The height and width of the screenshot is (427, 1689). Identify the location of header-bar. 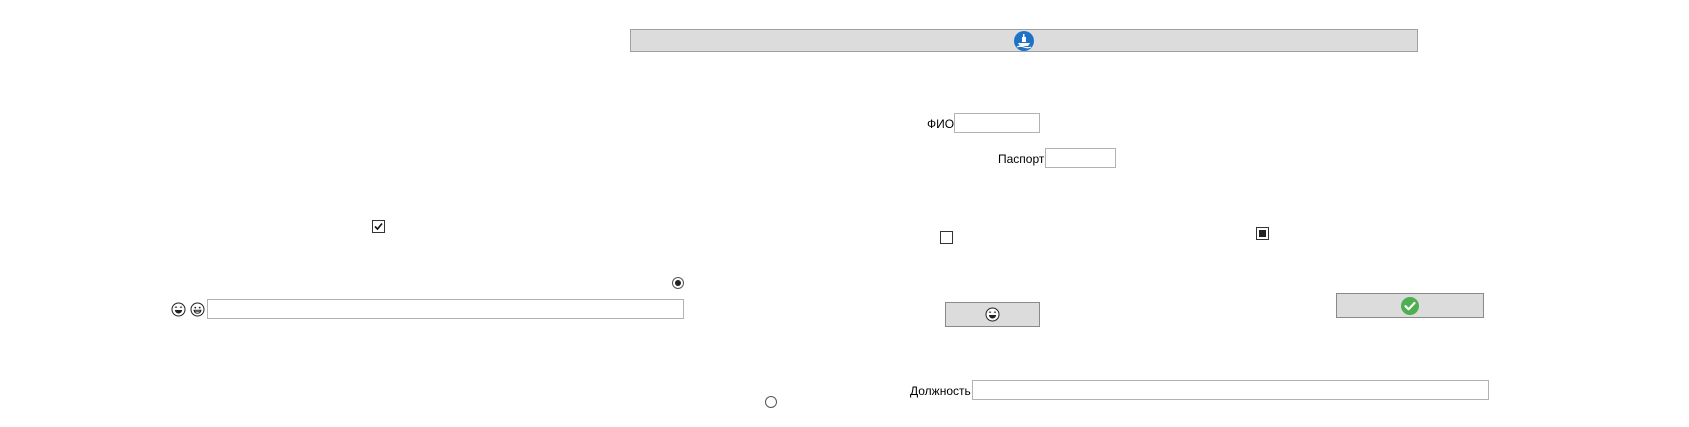
(1024, 40).